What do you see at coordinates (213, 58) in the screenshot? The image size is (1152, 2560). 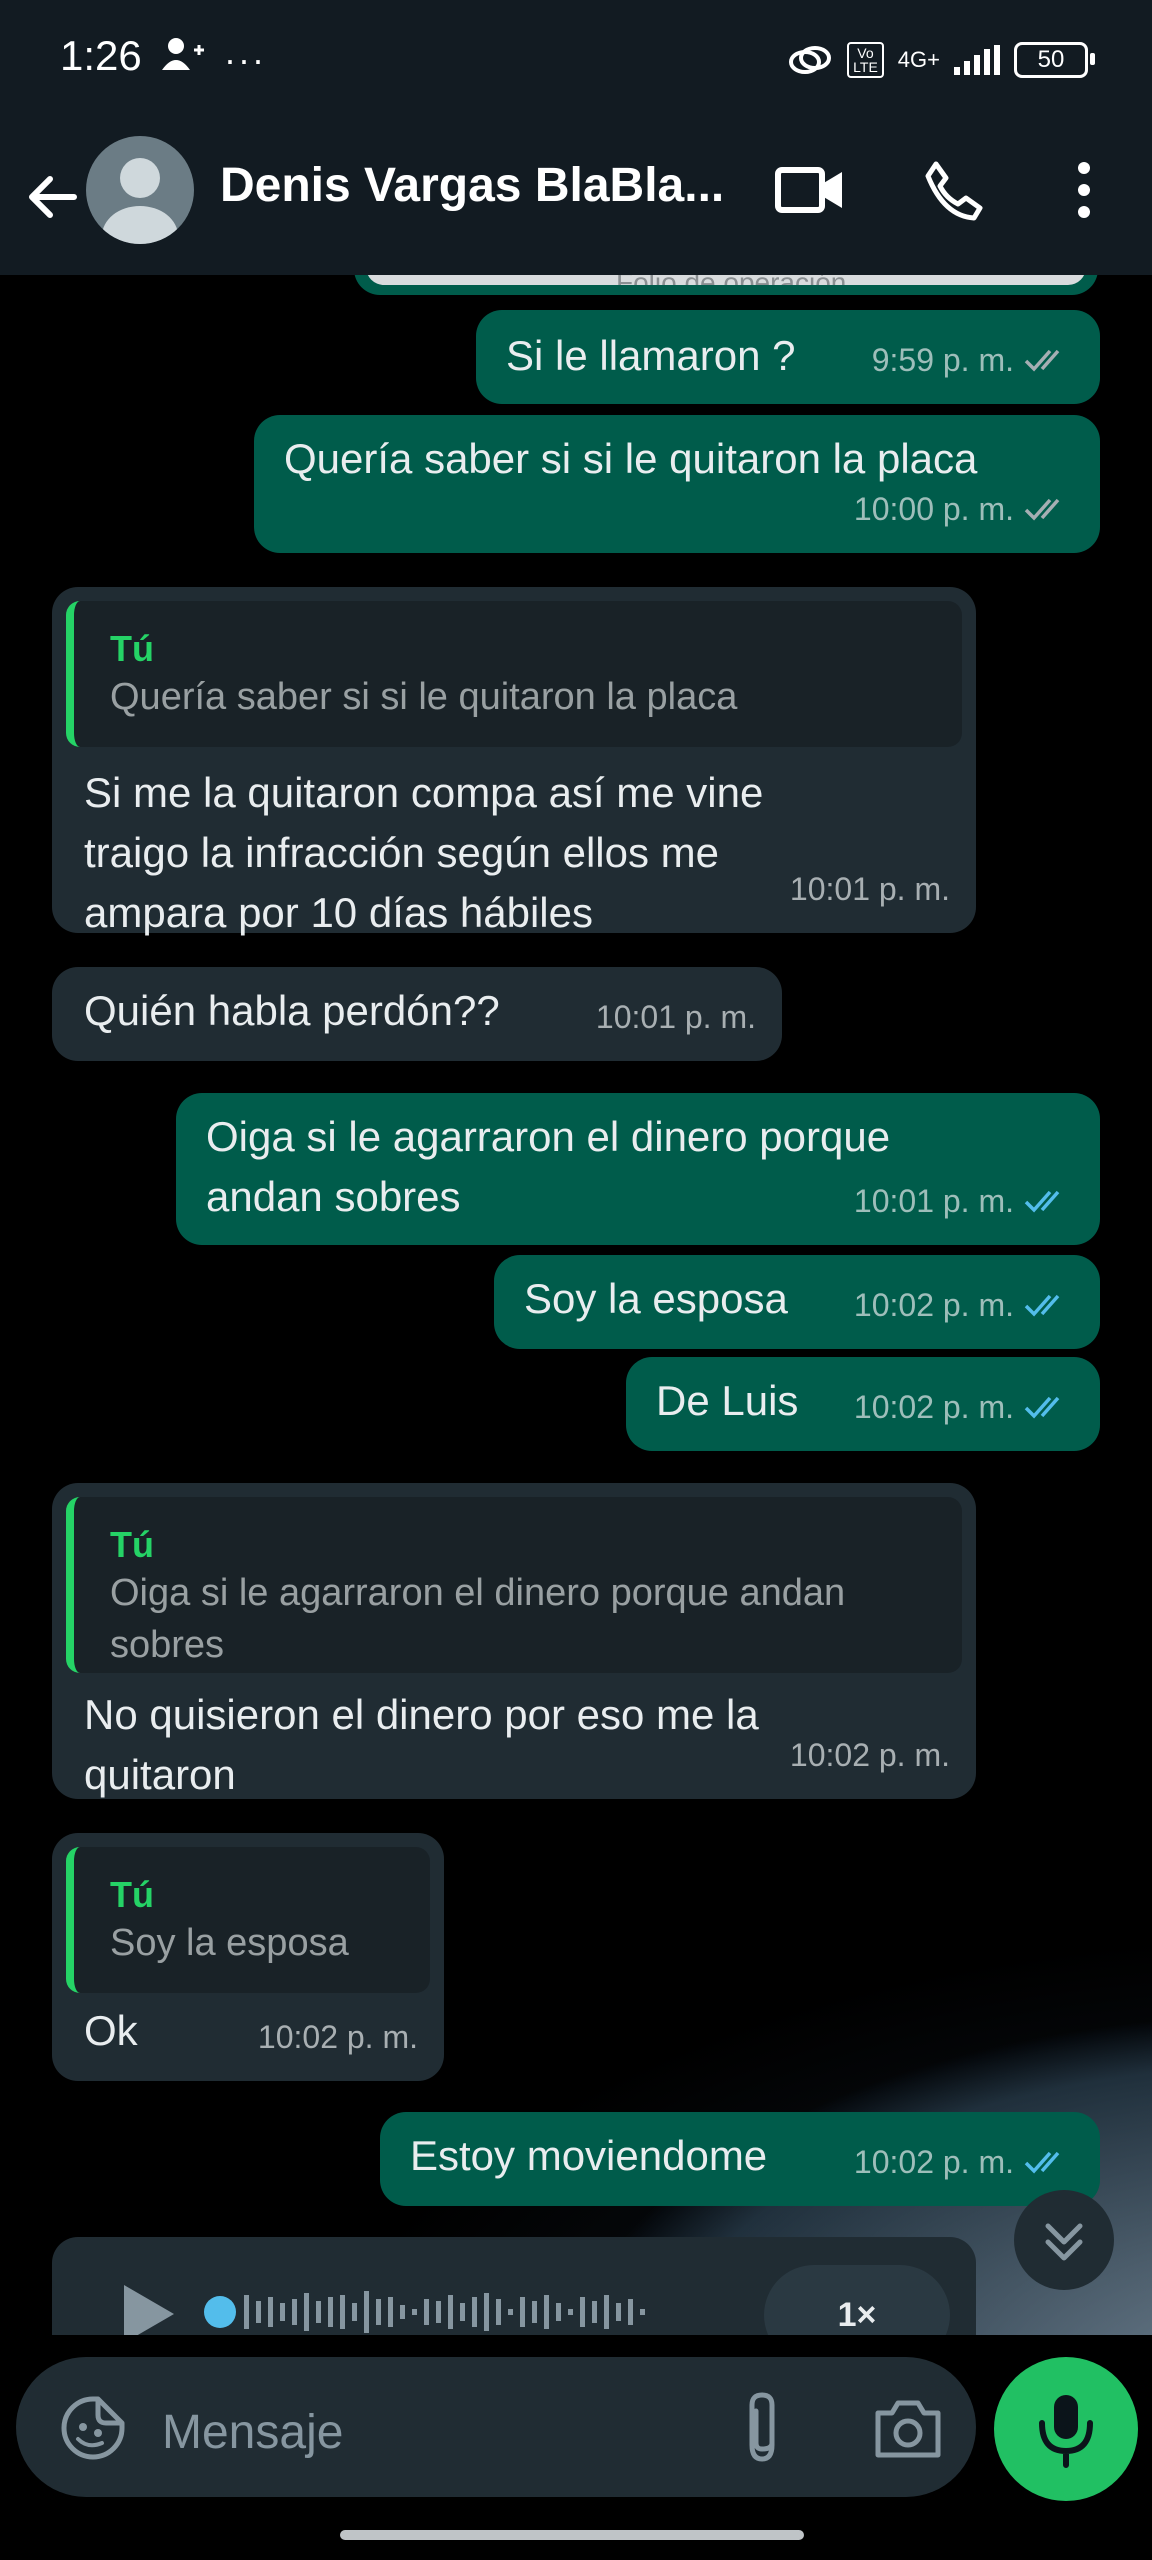 I see `status-notification-icons: ···` at bounding box center [213, 58].